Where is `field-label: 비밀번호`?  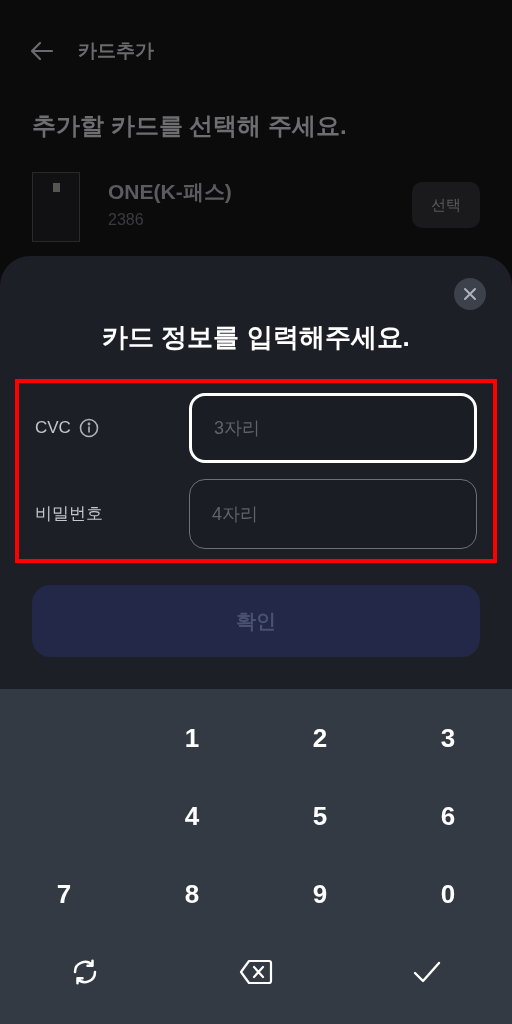 field-label: 비밀번호 is located at coordinates (69, 514).